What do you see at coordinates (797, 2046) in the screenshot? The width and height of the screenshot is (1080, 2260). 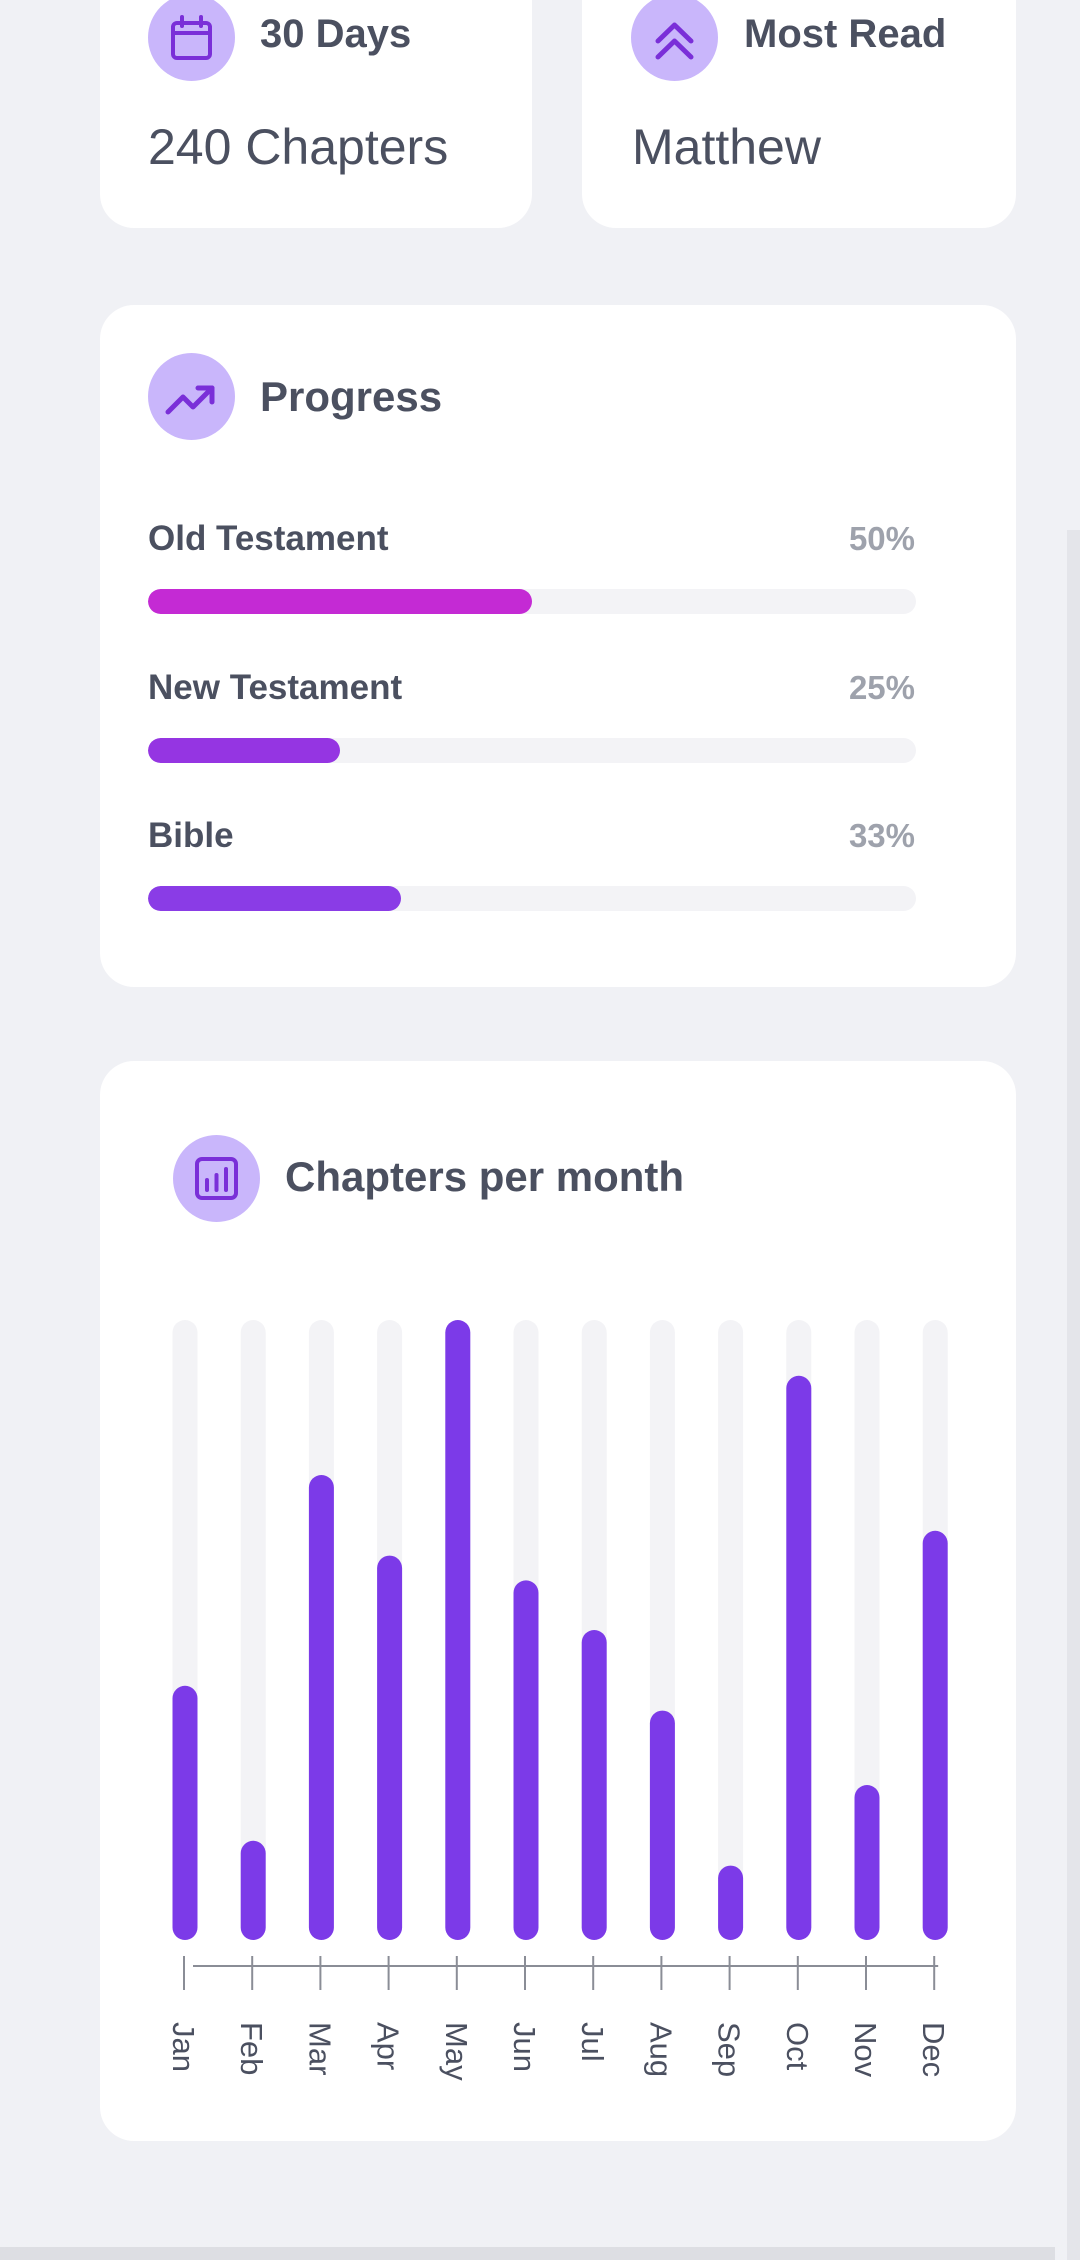 I see `x-tick-label-oct: Oct` at bounding box center [797, 2046].